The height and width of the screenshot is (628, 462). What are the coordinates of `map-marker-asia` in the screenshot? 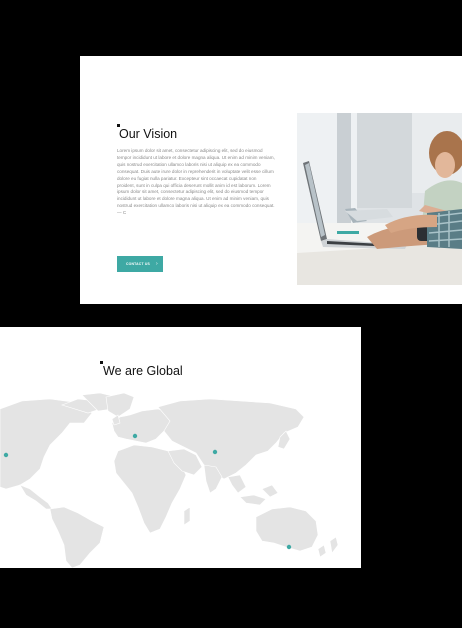 It's located at (215, 452).